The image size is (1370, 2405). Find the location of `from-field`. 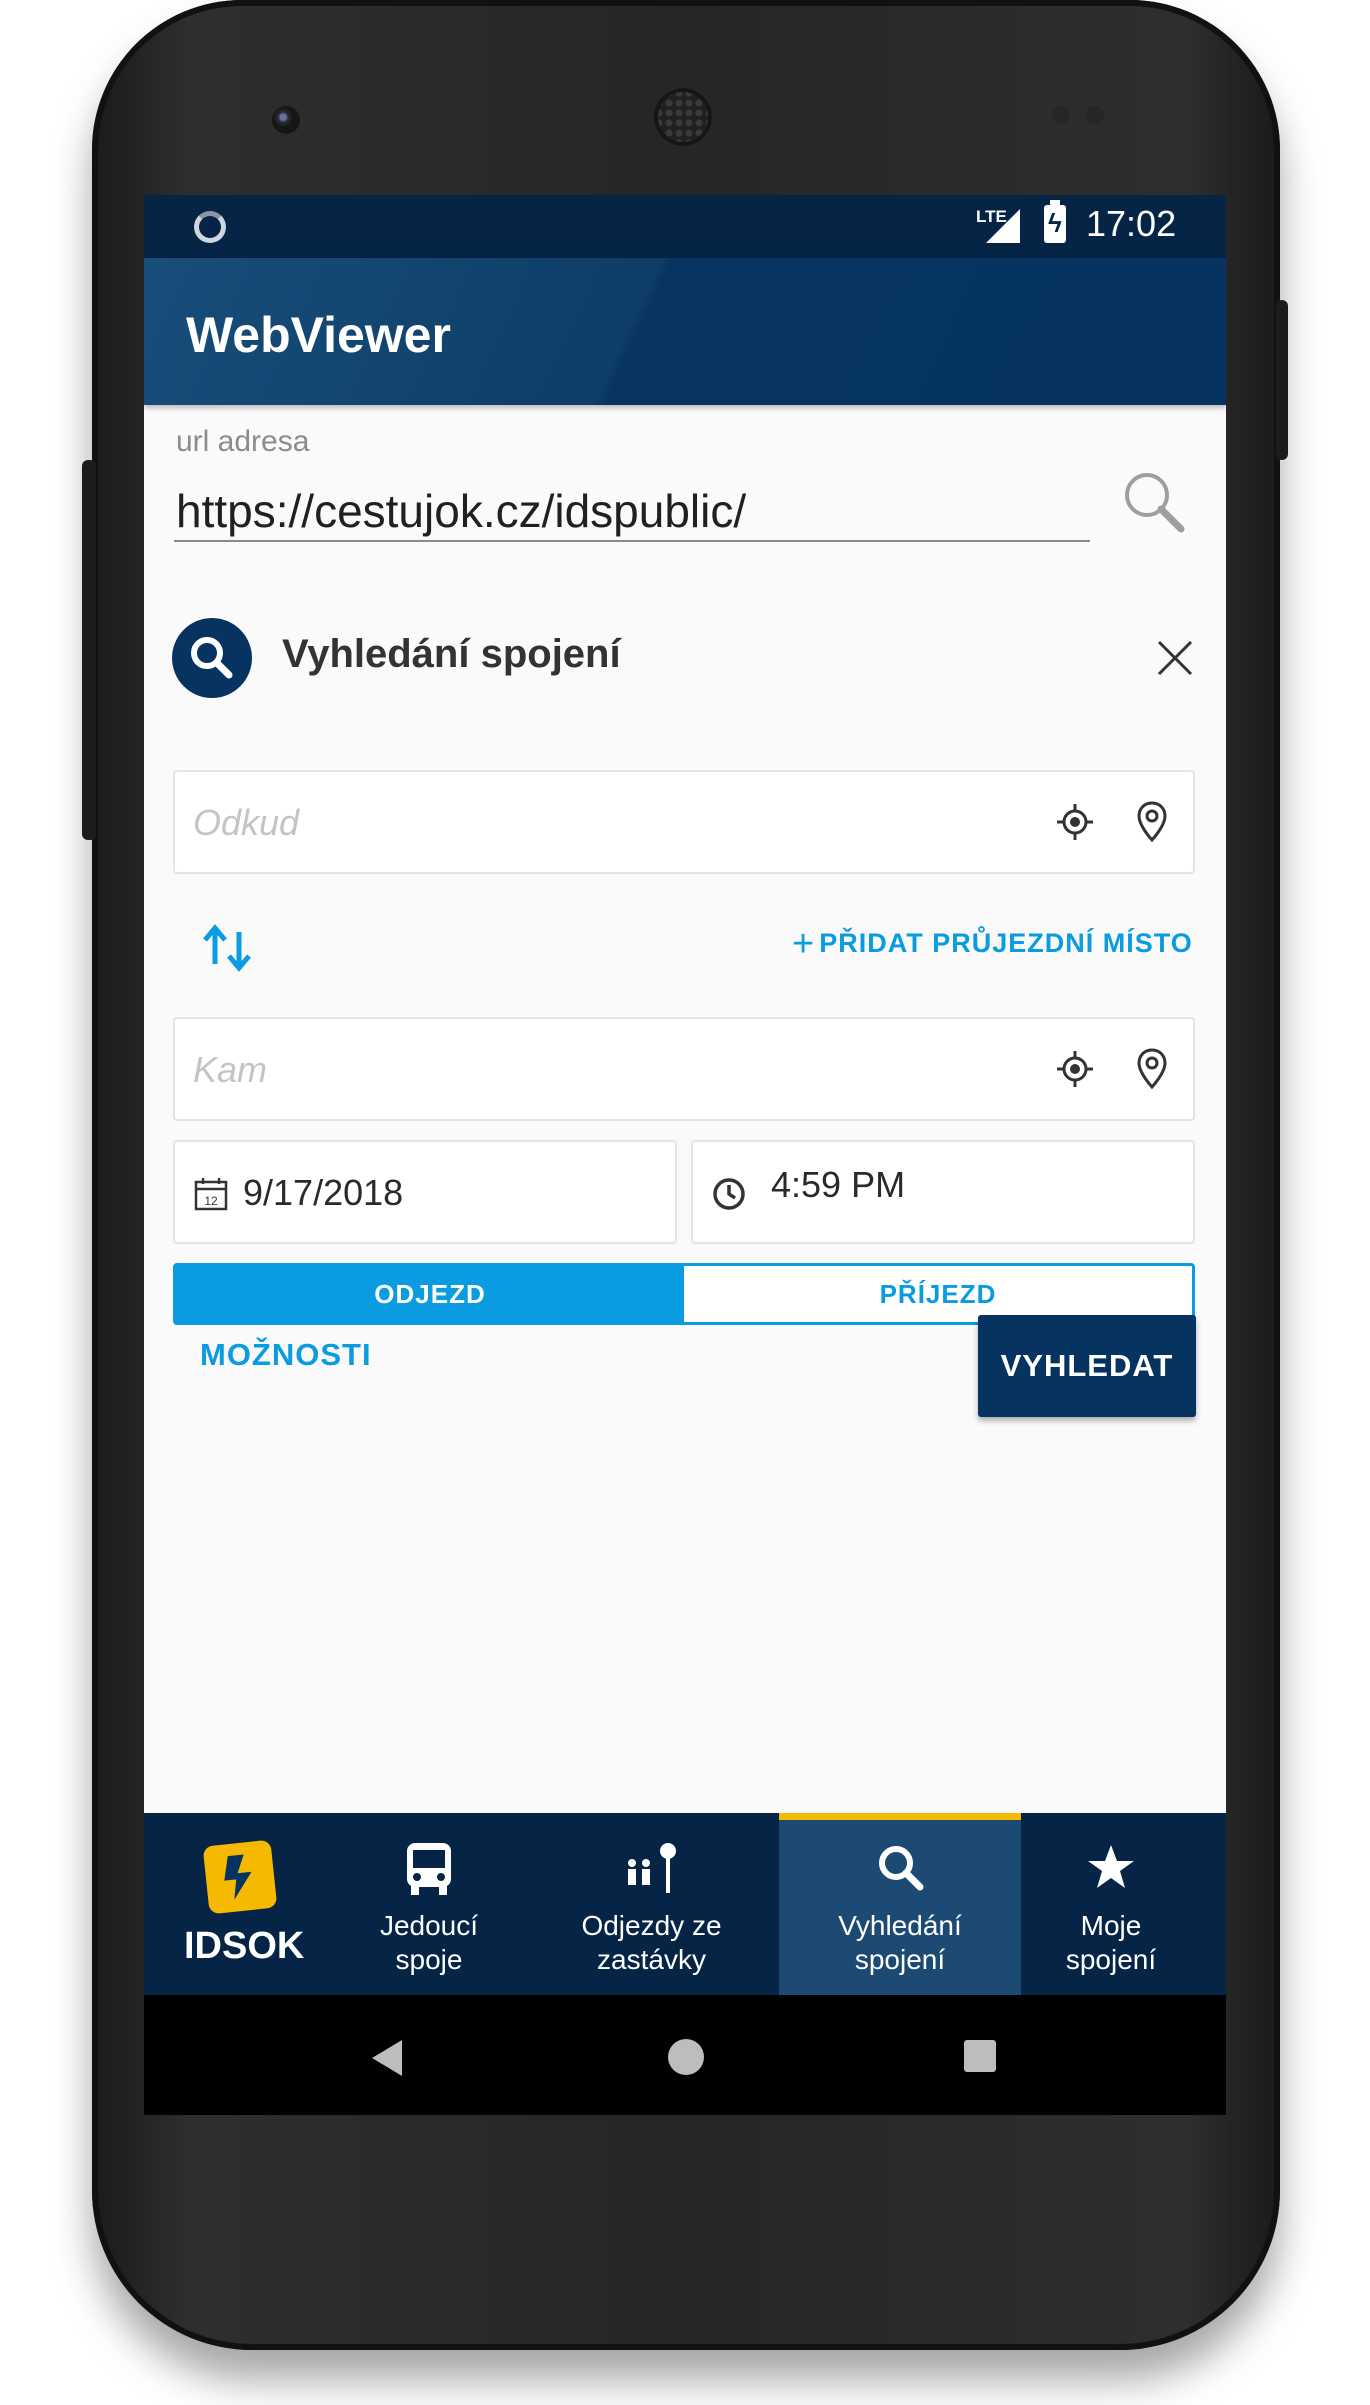

from-field is located at coordinates (684, 822).